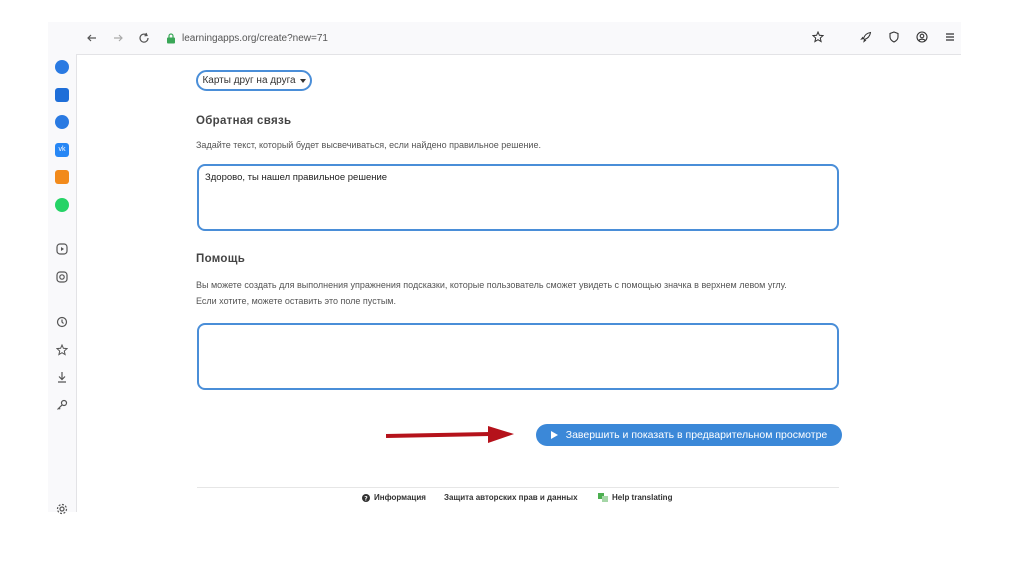 The height and width of the screenshot is (574, 1024). What do you see at coordinates (118, 38) in the screenshot?
I see `forward-arrow-icon` at bounding box center [118, 38].